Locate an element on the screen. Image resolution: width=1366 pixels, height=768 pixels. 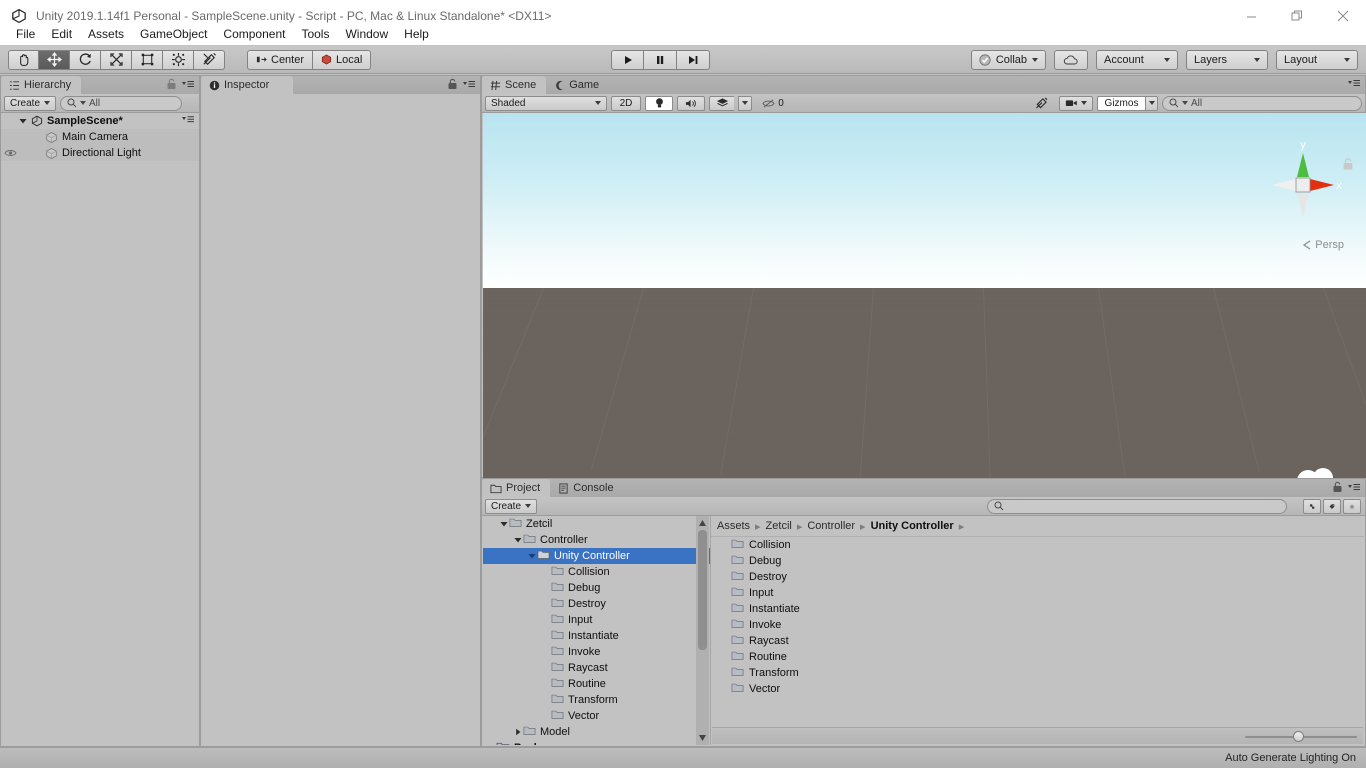
slider-knob is located at coordinates (1298, 736).